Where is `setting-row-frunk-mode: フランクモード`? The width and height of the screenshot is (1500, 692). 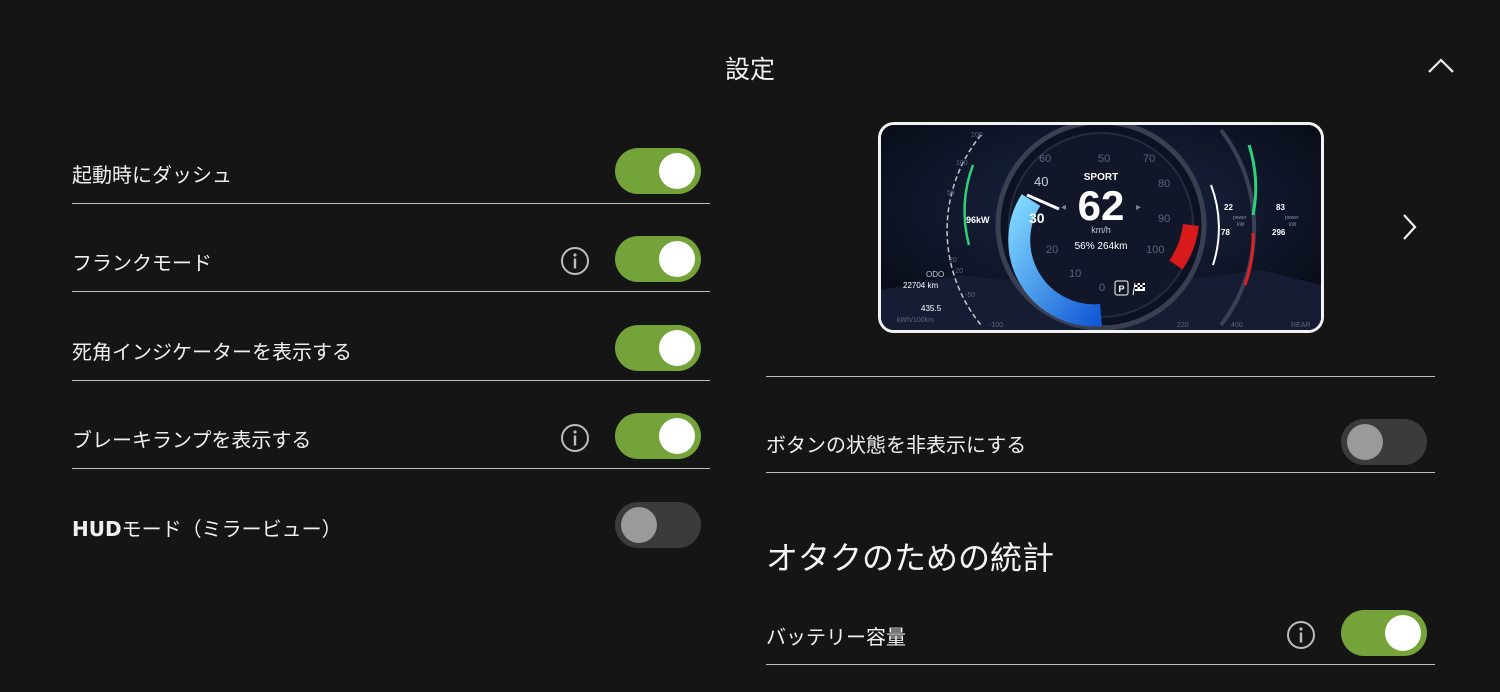
setting-row-frunk-mode: フランクモード is located at coordinates (391, 262).